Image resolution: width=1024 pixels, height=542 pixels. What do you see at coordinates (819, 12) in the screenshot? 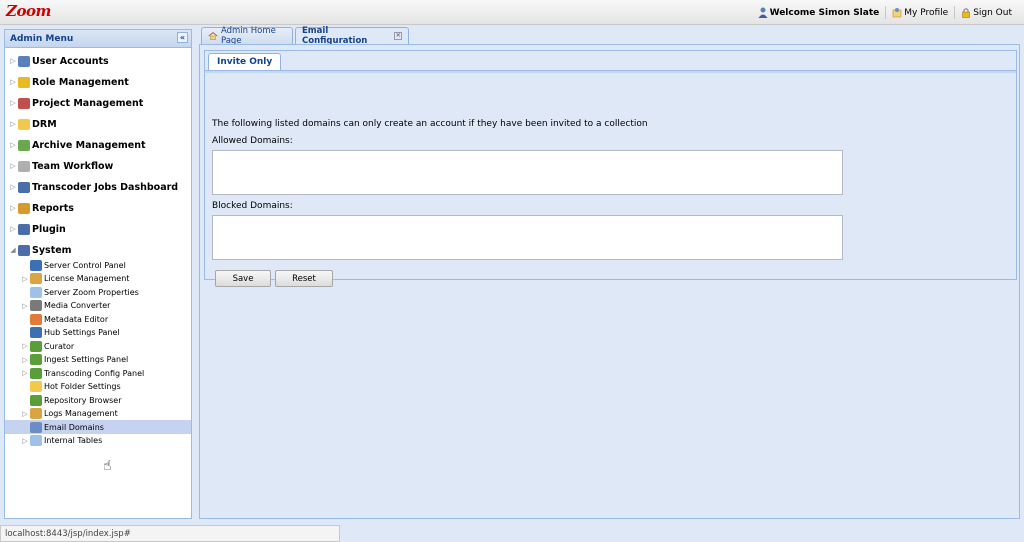
I see `welcome-item: Welcome Simon Slate` at bounding box center [819, 12].